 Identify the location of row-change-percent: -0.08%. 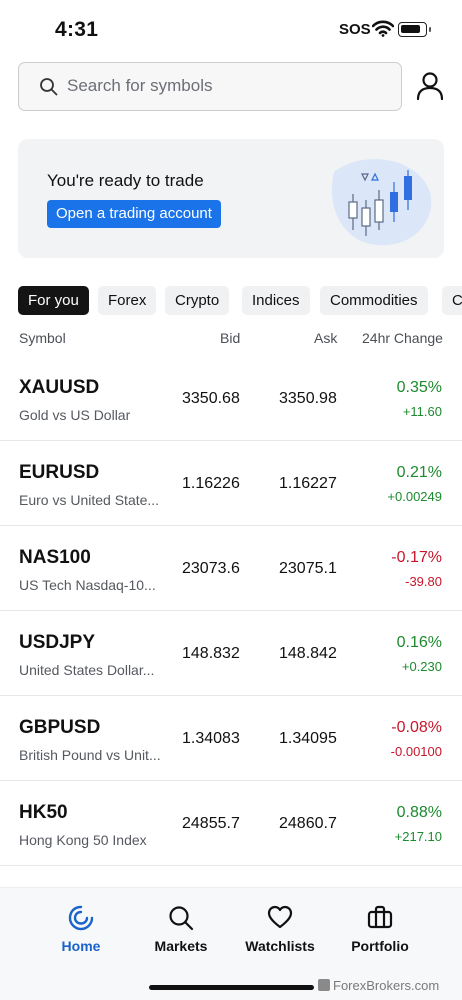
(416, 727).